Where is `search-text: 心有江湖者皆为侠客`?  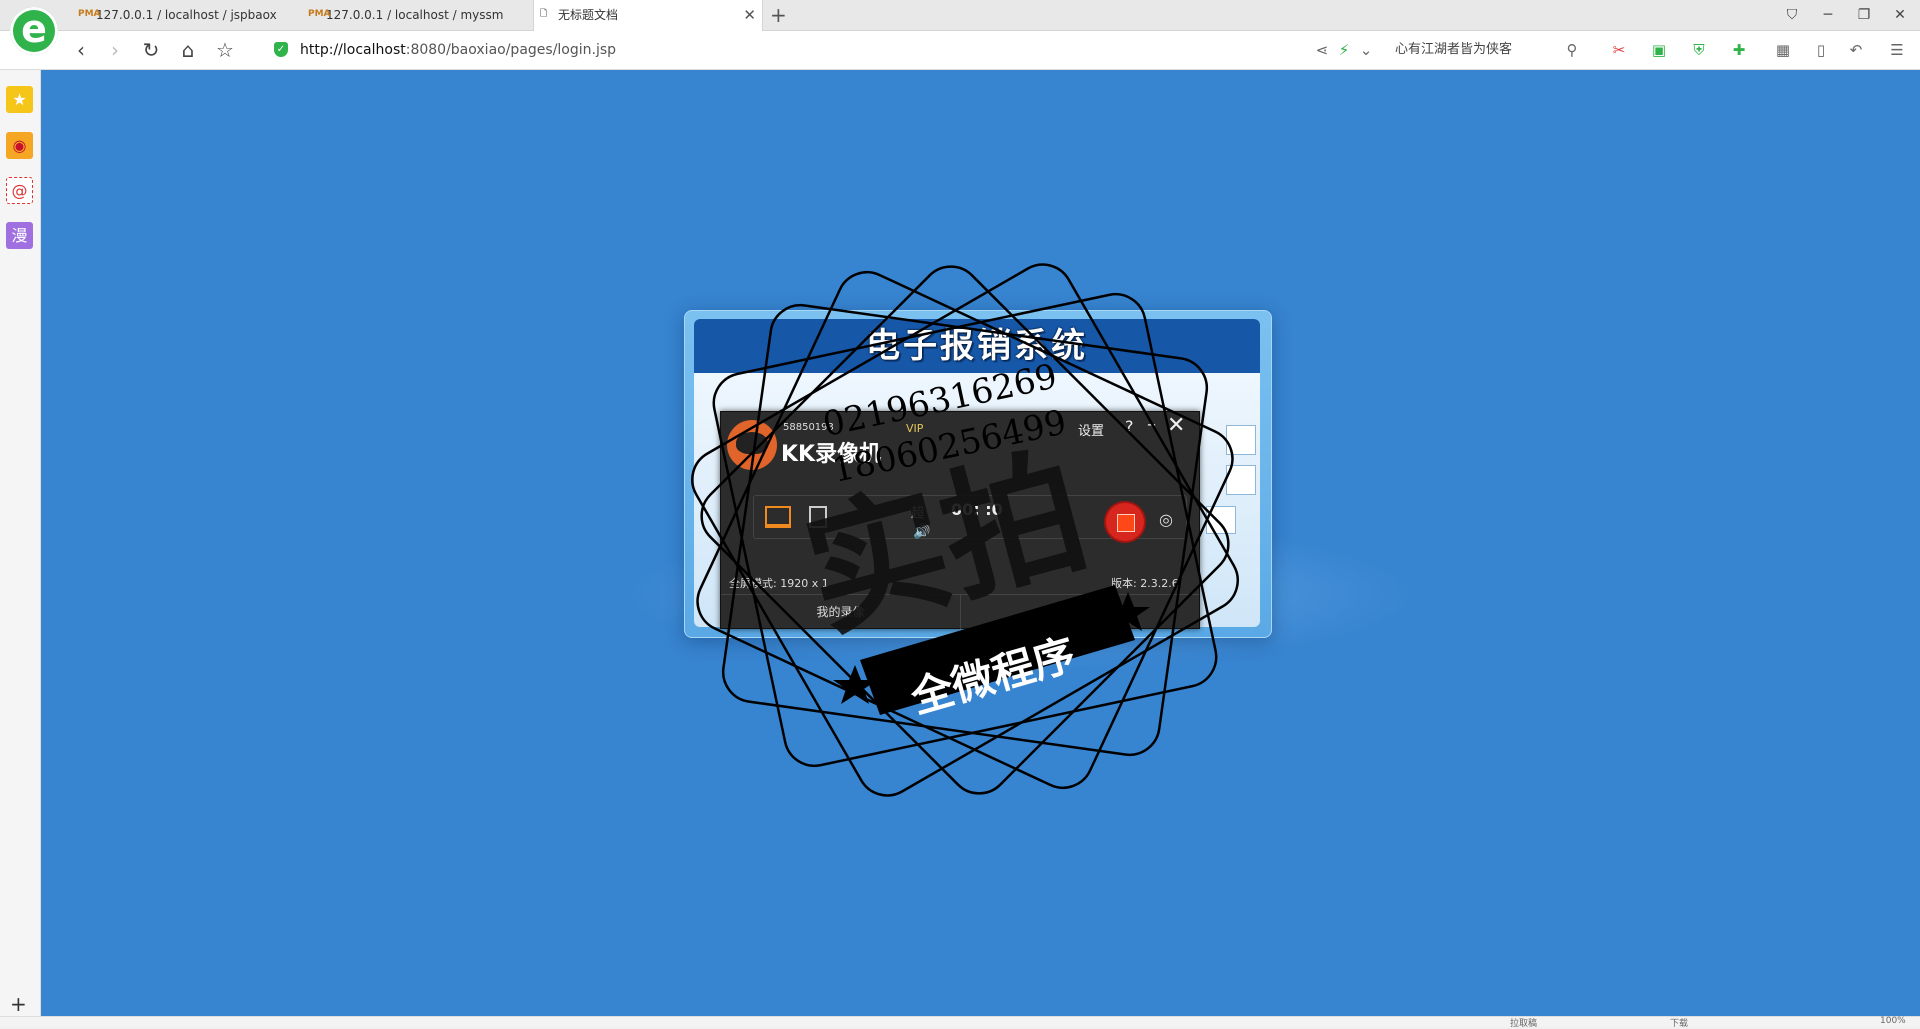
search-text: 心有江湖者皆为侠客 is located at coordinates (1454, 49).